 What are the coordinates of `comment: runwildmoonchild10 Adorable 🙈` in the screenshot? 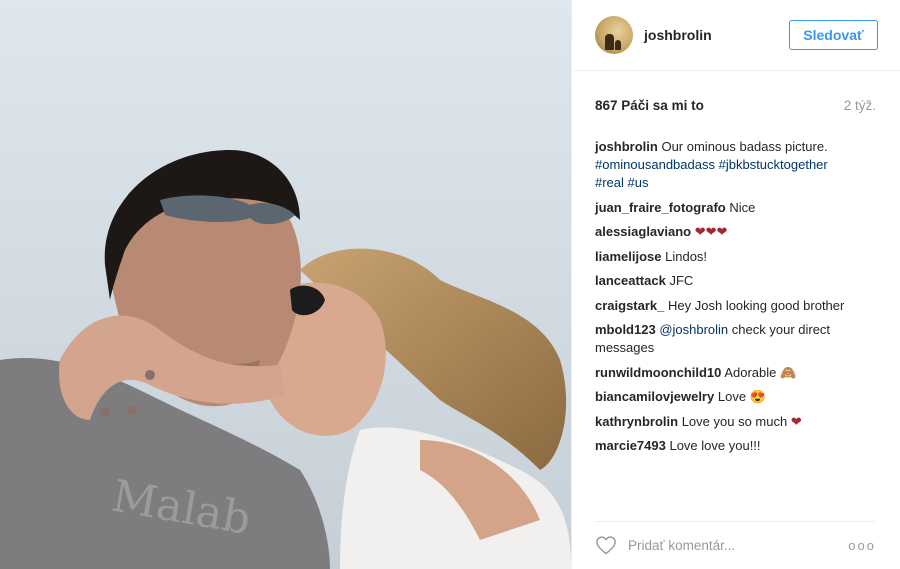 It's located at (736, 373).